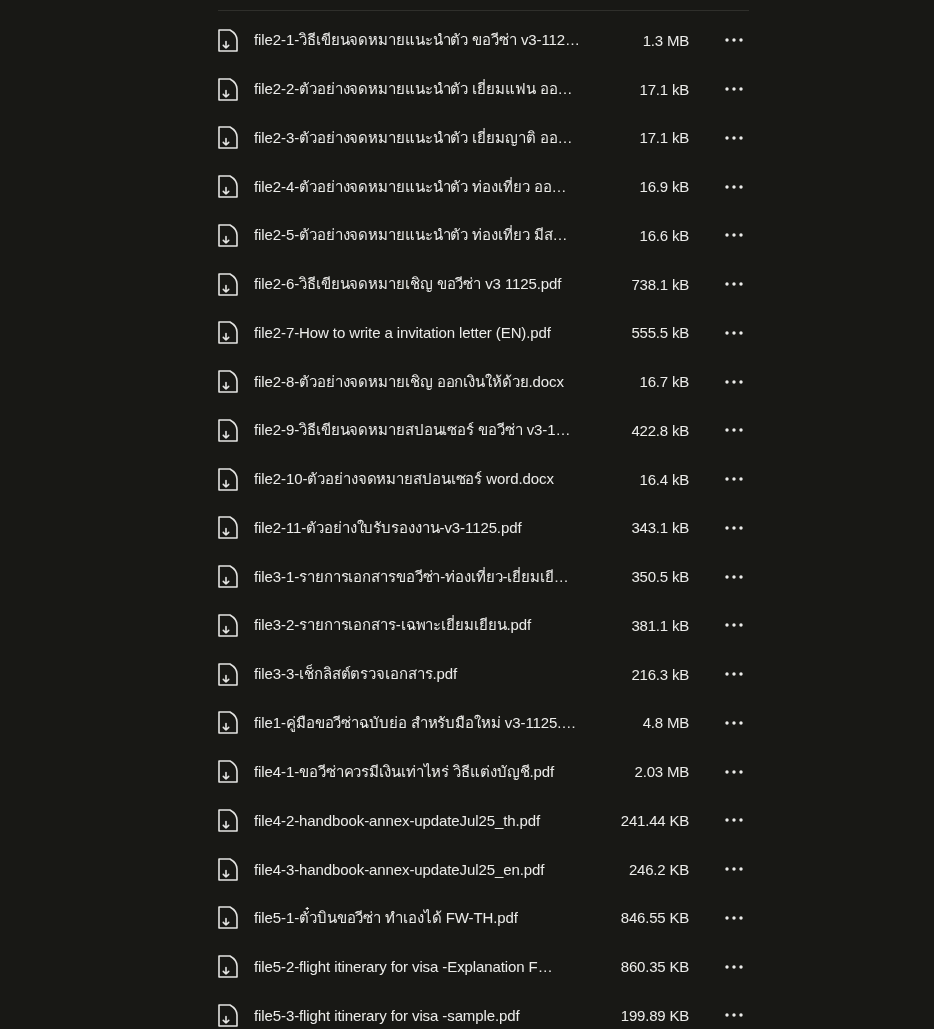 Image resolution: width=934 pixels, height=1029 pixels. What do you see at coordinates (437, 1015) in the screenshot?
I see `file-name: file5-3-flight itinerary for visa -sample.pdf` at bounding box center [437, 1015].